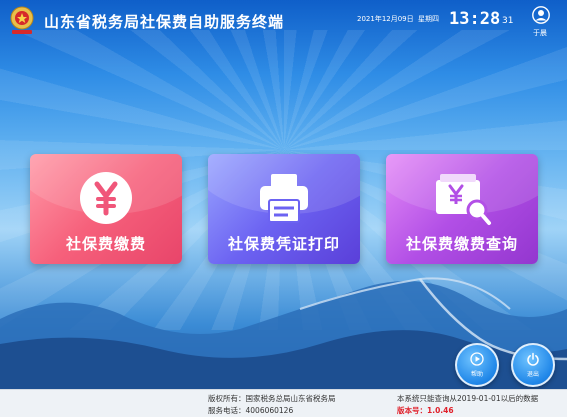 This screenshot has height=417, width=567. What do you see at coordinates (22, 20) in the screenshot?
I see `tax-emblem-icon` at bounding box center [22, 20].